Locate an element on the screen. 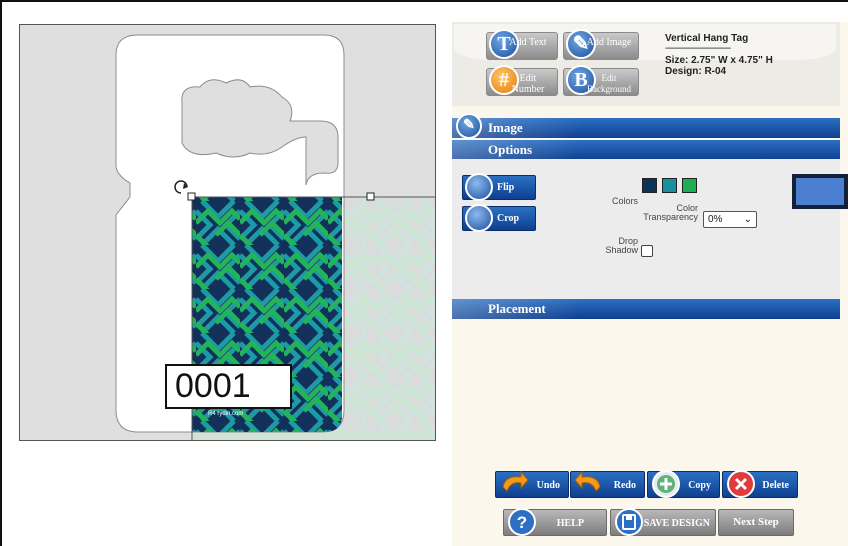 The width and height of the screenshot is (848, 546). drop-shadow-label-2: Shadow is located at coordinates (621, 250).